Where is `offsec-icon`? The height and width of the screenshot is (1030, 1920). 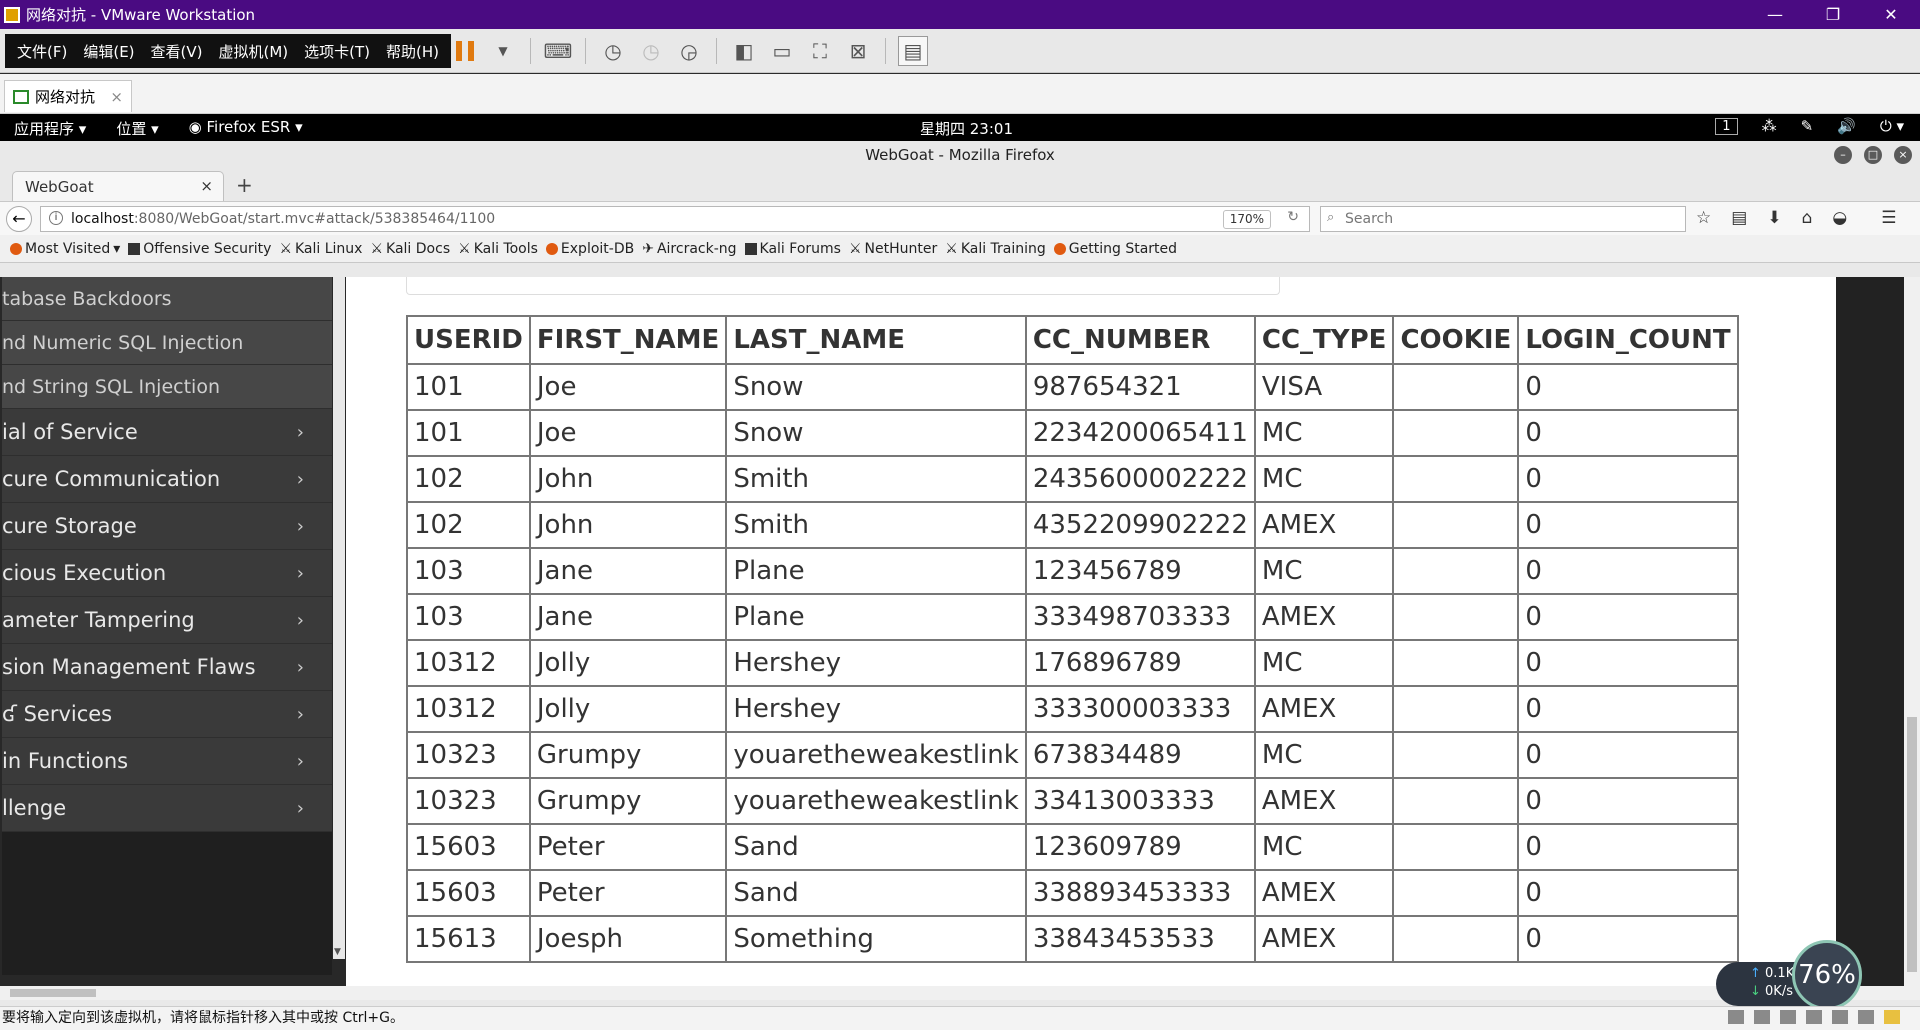
offsec-icon is located at coordinates (134, 248).